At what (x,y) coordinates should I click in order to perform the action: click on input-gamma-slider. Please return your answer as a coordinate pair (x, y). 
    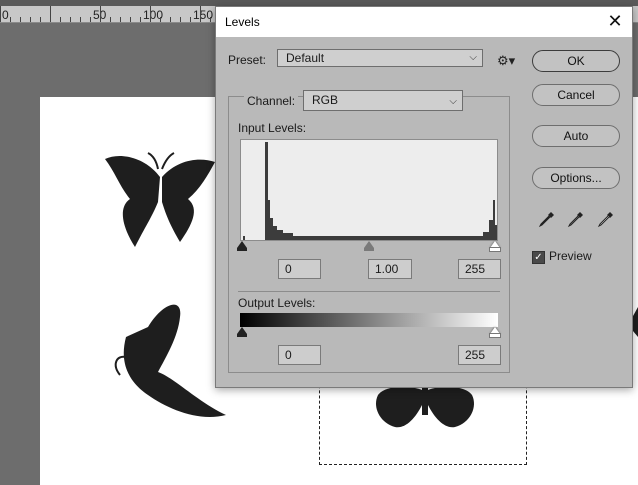
    Looking at the image, I should click on (369, 244).